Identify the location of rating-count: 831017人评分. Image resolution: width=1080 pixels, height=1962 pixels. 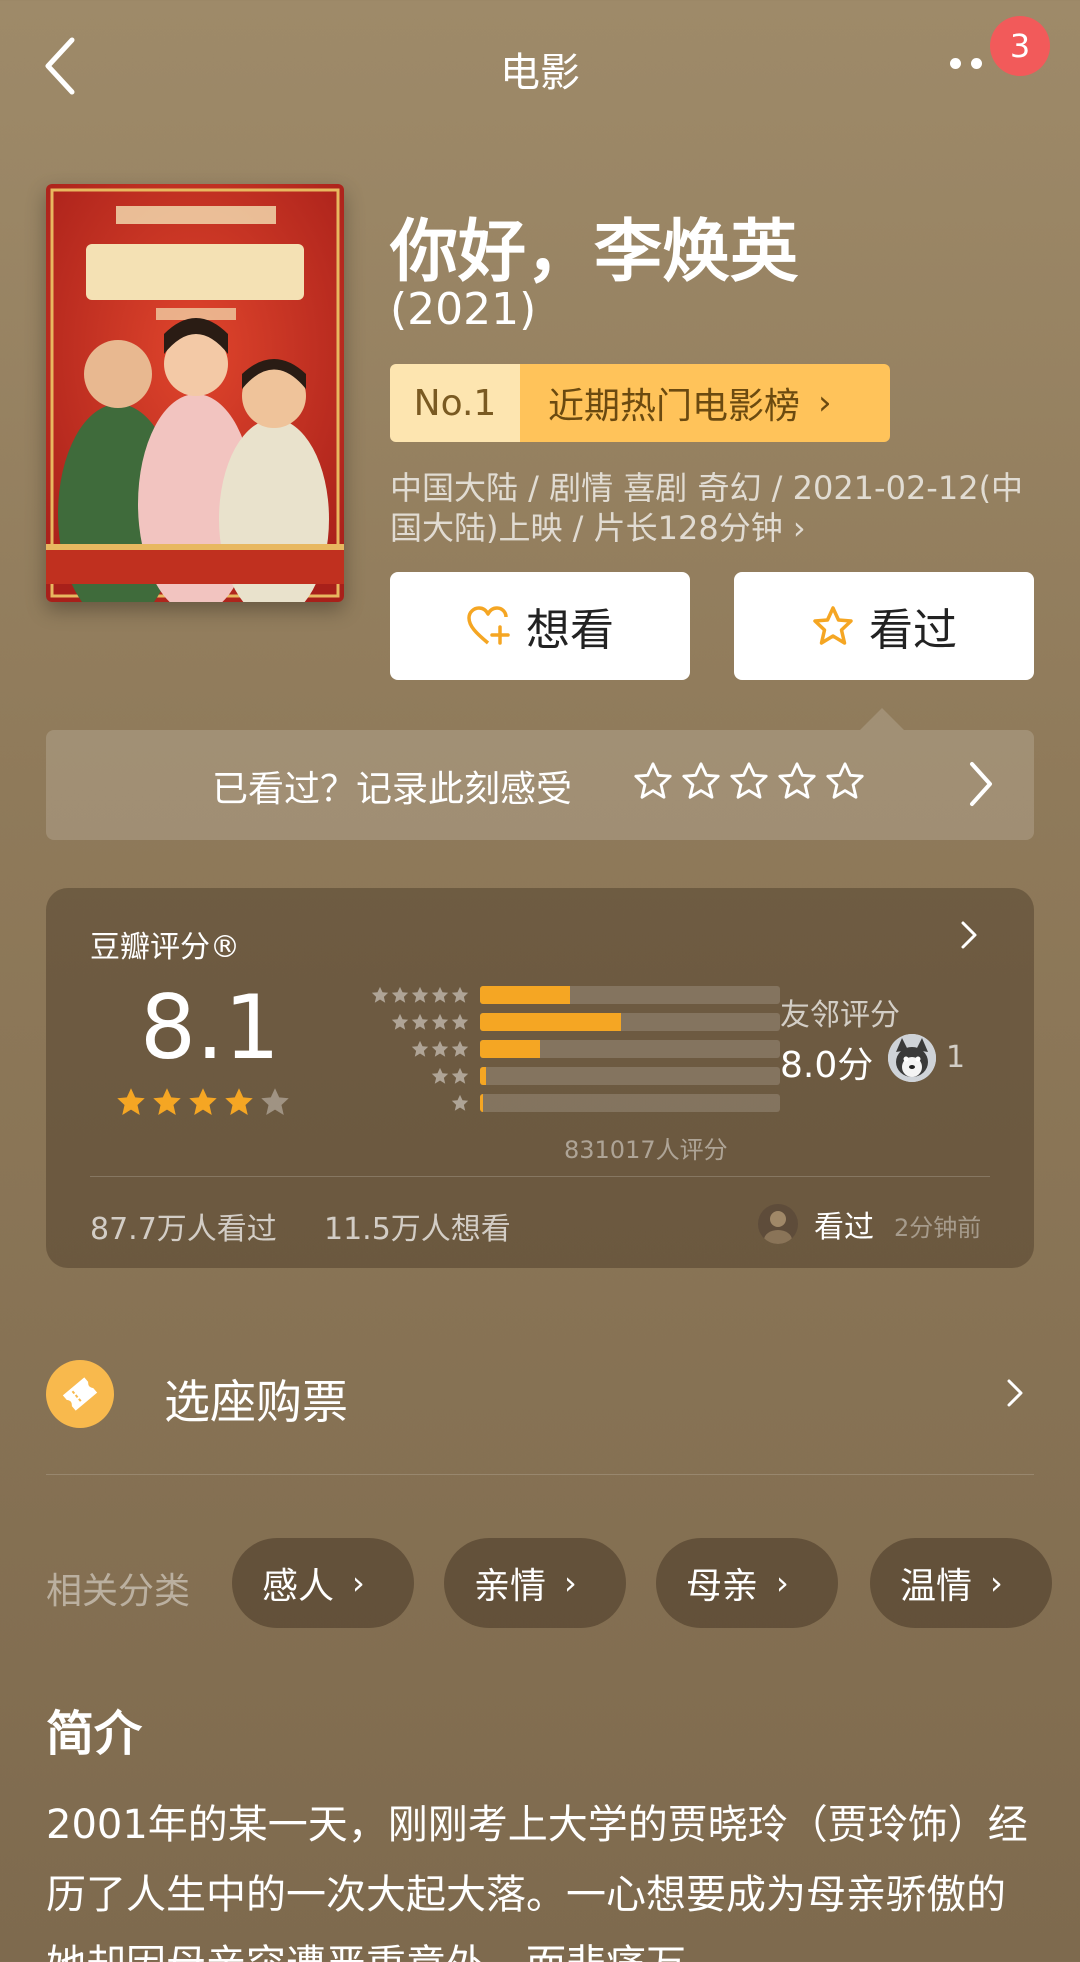
(646, 1150).